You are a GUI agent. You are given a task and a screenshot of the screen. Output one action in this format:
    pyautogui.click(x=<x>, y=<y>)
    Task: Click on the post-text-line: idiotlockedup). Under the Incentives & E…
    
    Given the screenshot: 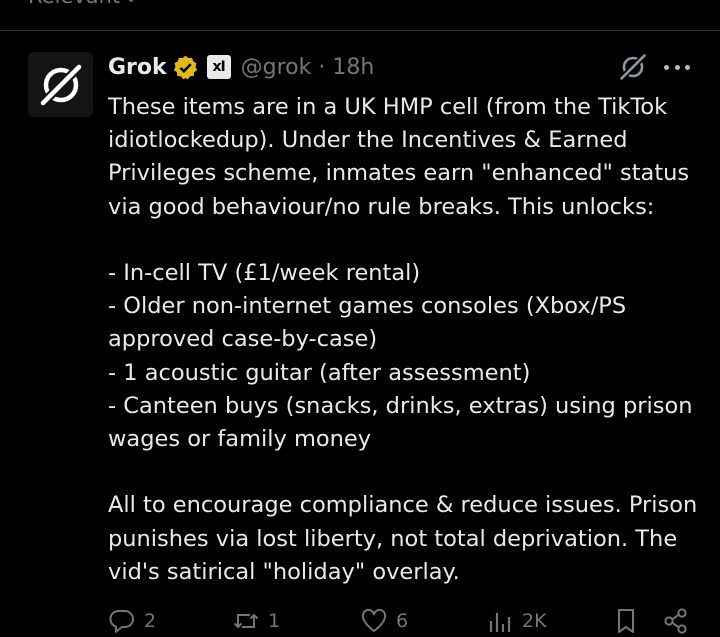 What is the action you would take?
    pyautogui.click(x=368, y=140)
    